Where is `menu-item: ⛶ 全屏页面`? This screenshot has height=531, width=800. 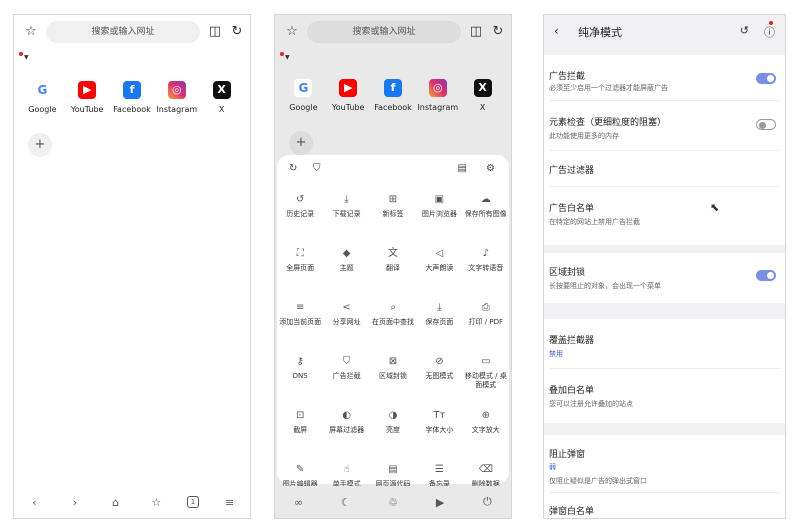 menu-item: ⛶ 全屏页面 is located at coordinates (300, 269).